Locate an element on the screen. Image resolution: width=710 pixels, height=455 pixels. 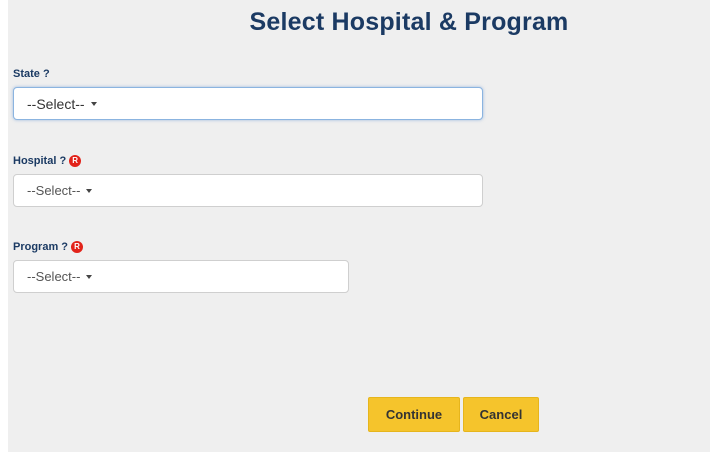
program-label: Program ? is located at coordinates (41, 247).